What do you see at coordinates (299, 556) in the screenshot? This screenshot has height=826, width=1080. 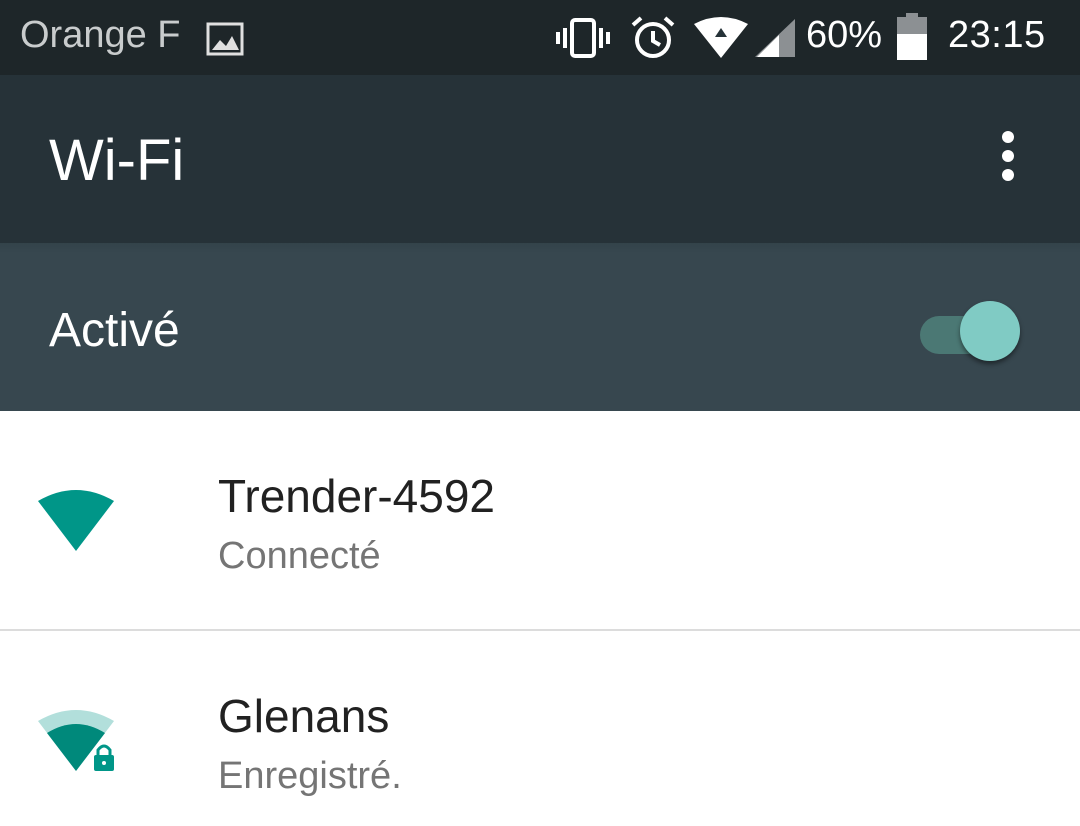 I see `network-status: Connecté` at bounding box center [299, 556].